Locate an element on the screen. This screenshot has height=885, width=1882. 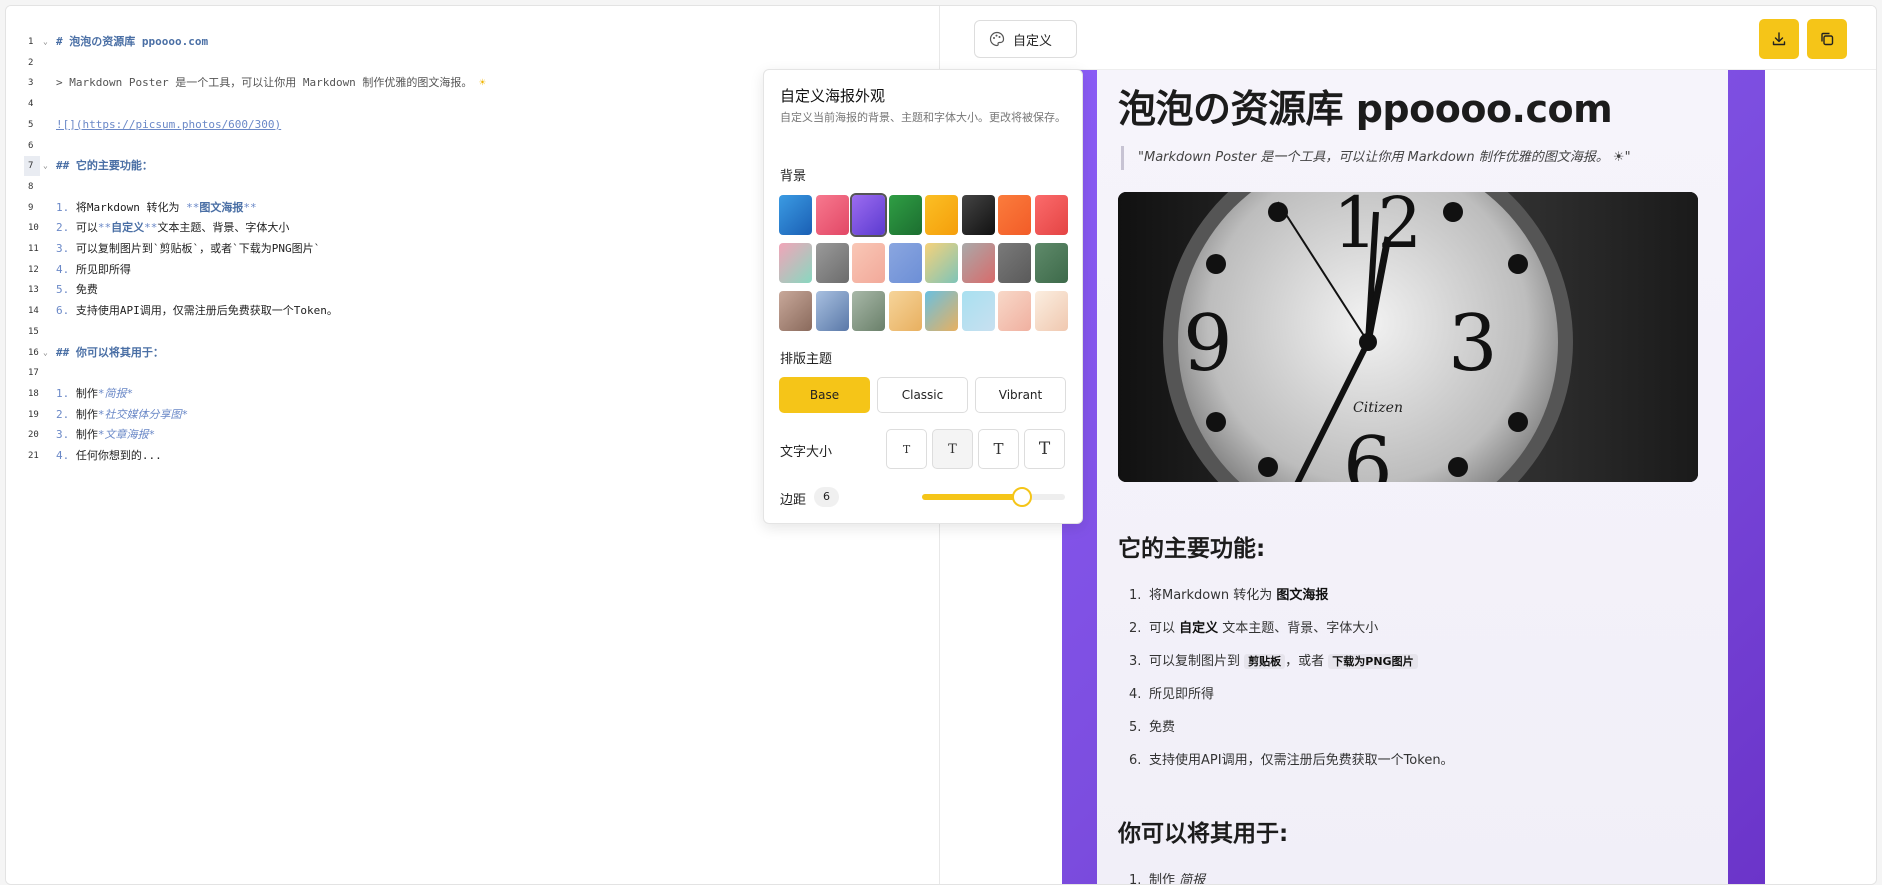
editor-token: 1. is located at coordinates (66, 393).